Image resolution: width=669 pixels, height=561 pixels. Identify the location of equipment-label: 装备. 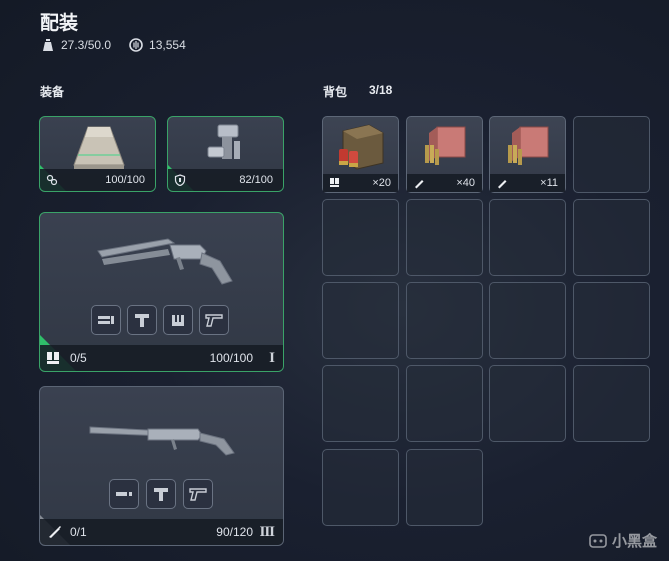
(52, 92).